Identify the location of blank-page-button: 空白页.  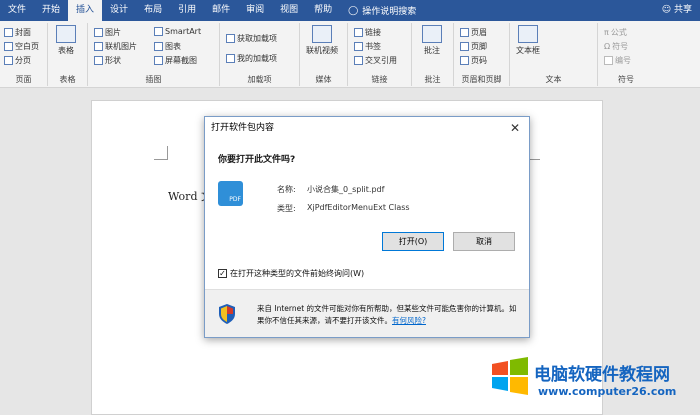
(21, 46).